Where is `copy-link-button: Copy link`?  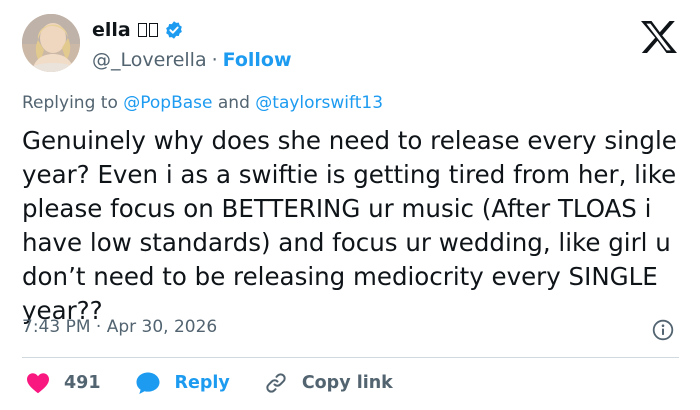
copy-link-button: Copy link is located at coordinates (328, 383).